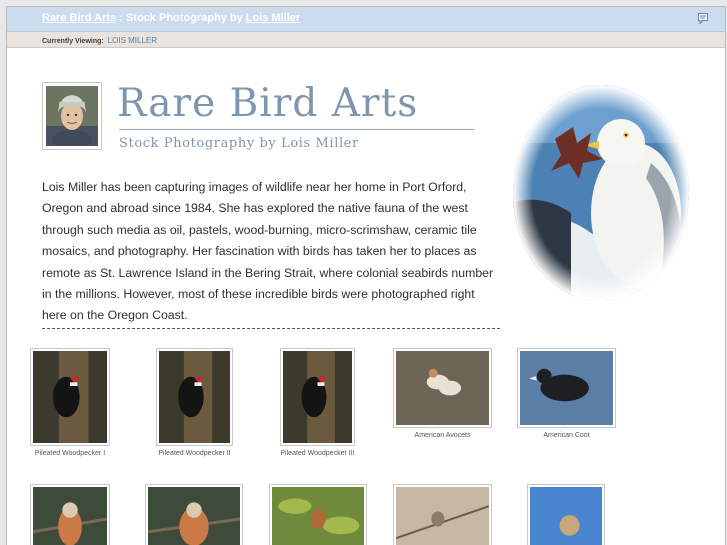 This screenshot has height=545, width=727. What do you see at coordinates (79, 18) in the screenshot?
I see `site-link: Rare Bird Arts` at bounding box center [79, 18].